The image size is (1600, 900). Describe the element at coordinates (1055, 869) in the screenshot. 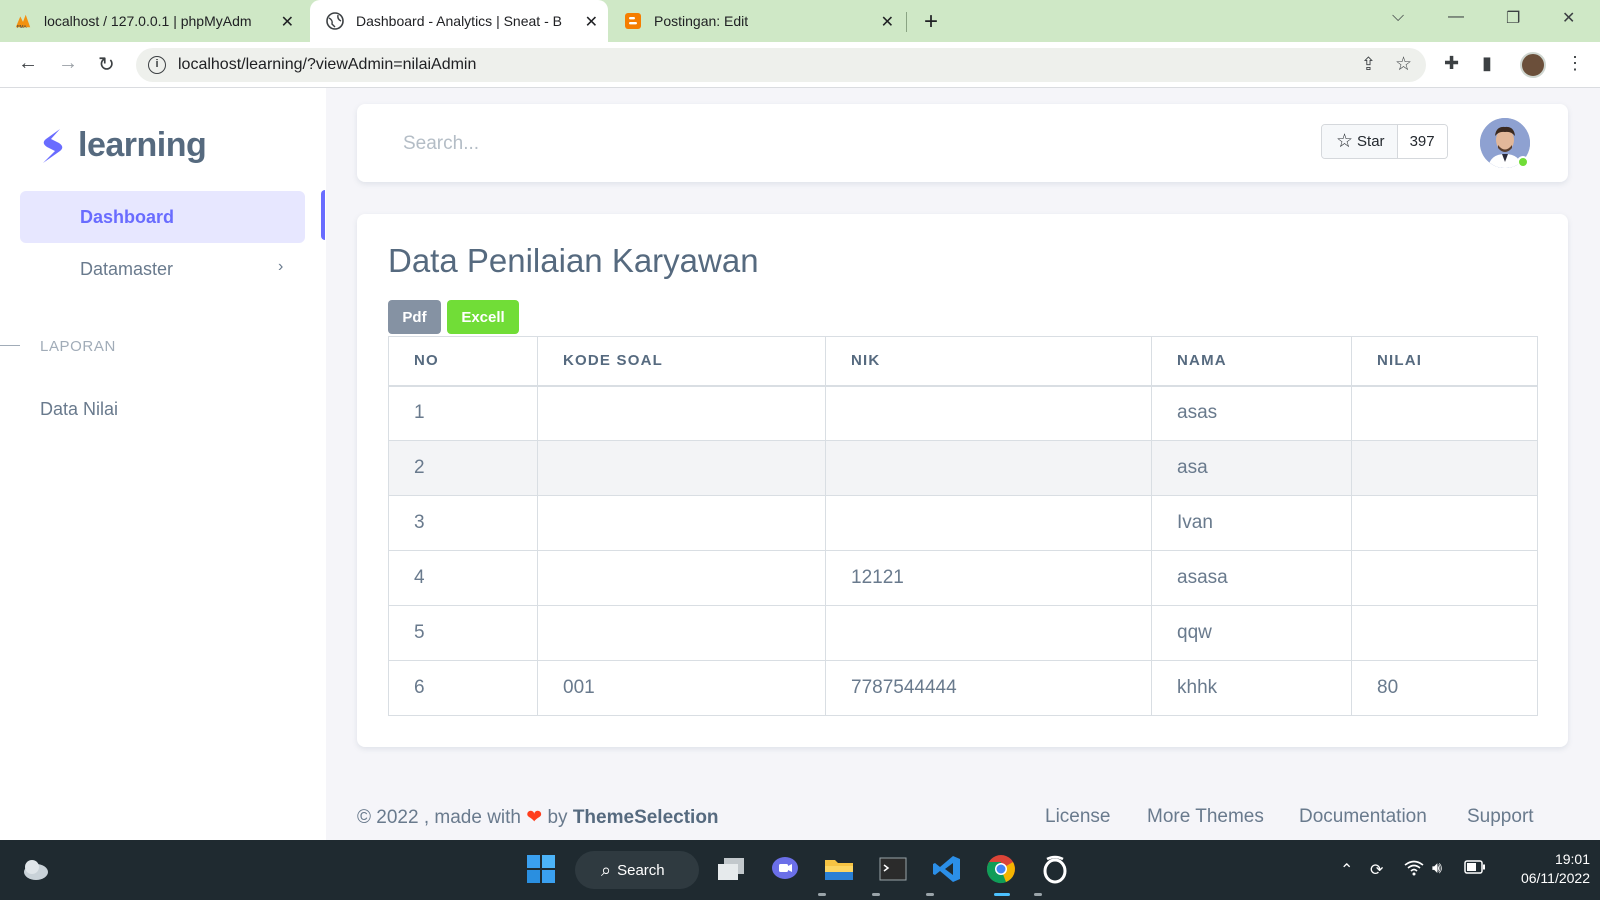

I see `opera-gx-icon` at that location.